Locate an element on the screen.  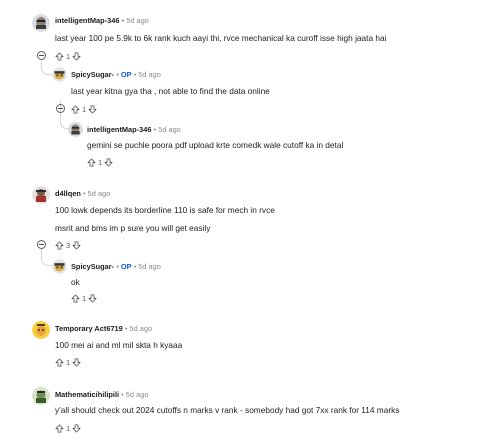
vote-score: 3 is located at coordinates (68, 245).